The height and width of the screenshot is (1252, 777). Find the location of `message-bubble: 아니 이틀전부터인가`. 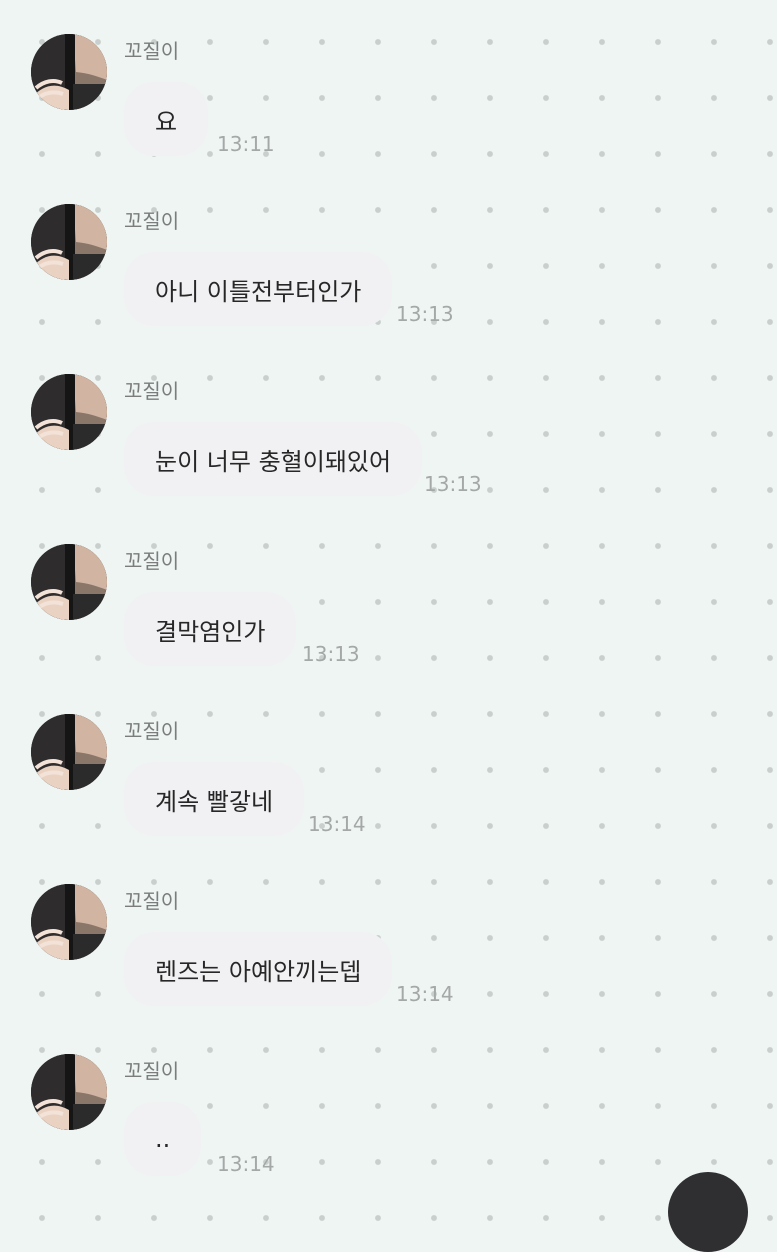

message-bubble: 아니 이틀전부터인가 is located at coordinates (258, 289).